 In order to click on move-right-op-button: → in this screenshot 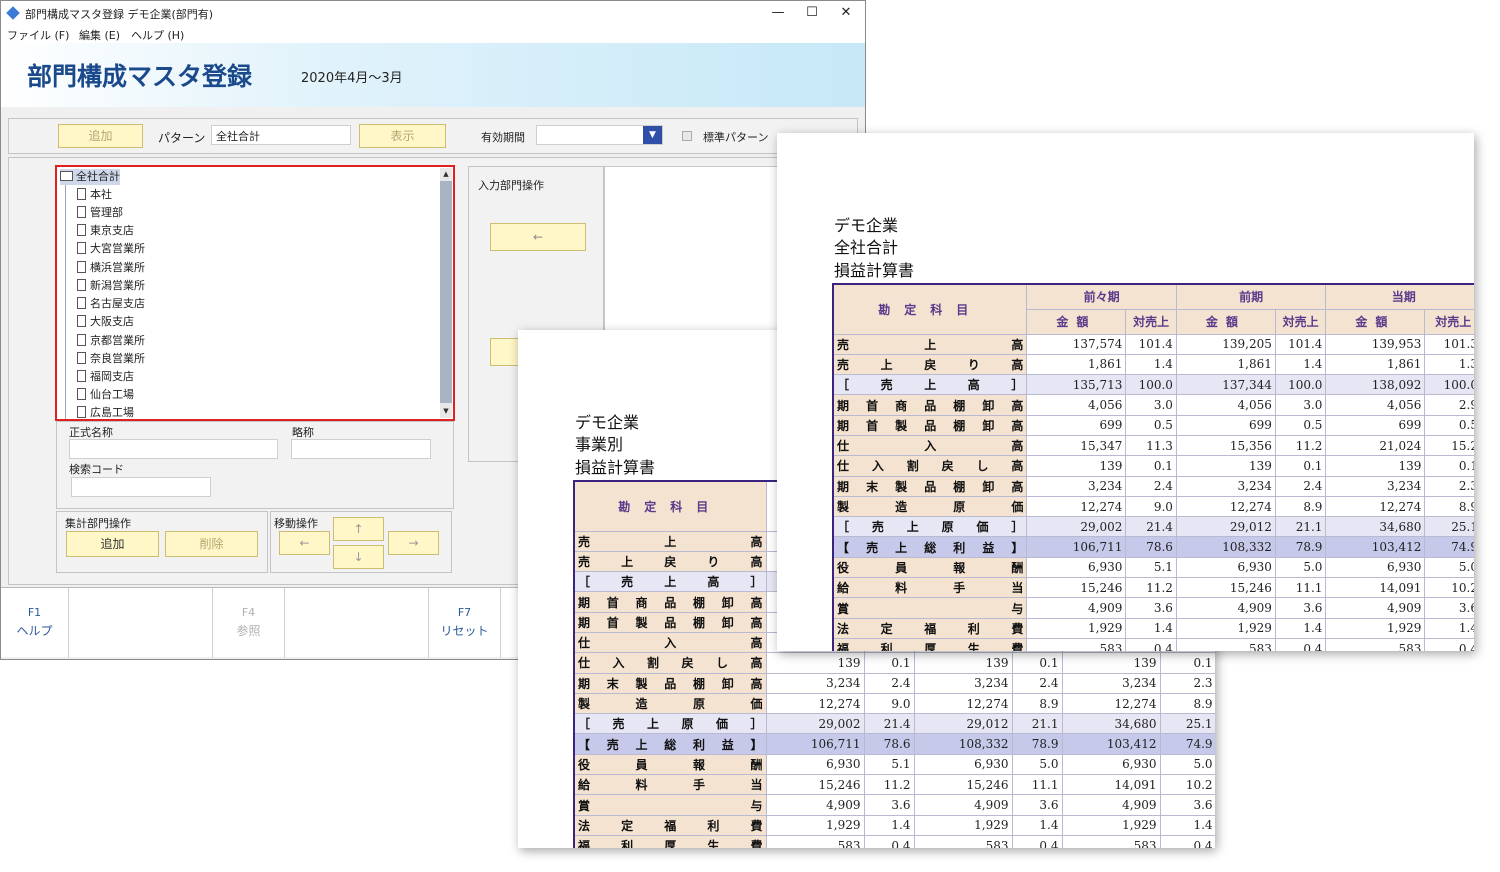, I will do `click(413, 543)`.